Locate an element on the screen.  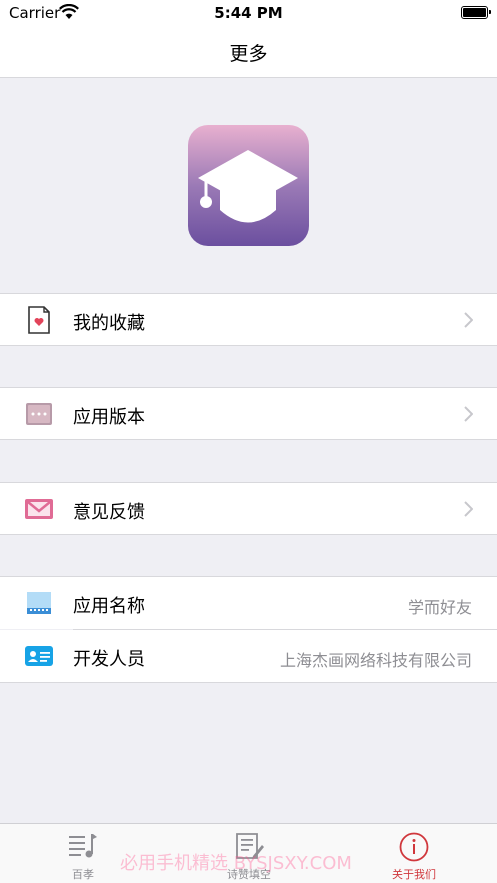
developer-value: 上海杰画网络科技有限公司 is located at coordinates (375, 660).